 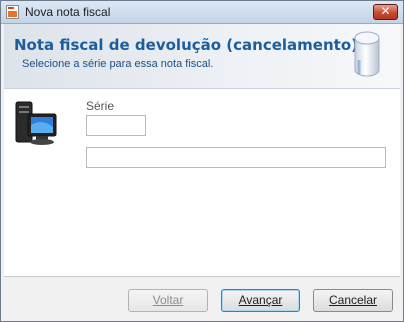 I want to click on page-subtitle: Selecione a série para essa nota fiscal., so click(x=118, y=64).